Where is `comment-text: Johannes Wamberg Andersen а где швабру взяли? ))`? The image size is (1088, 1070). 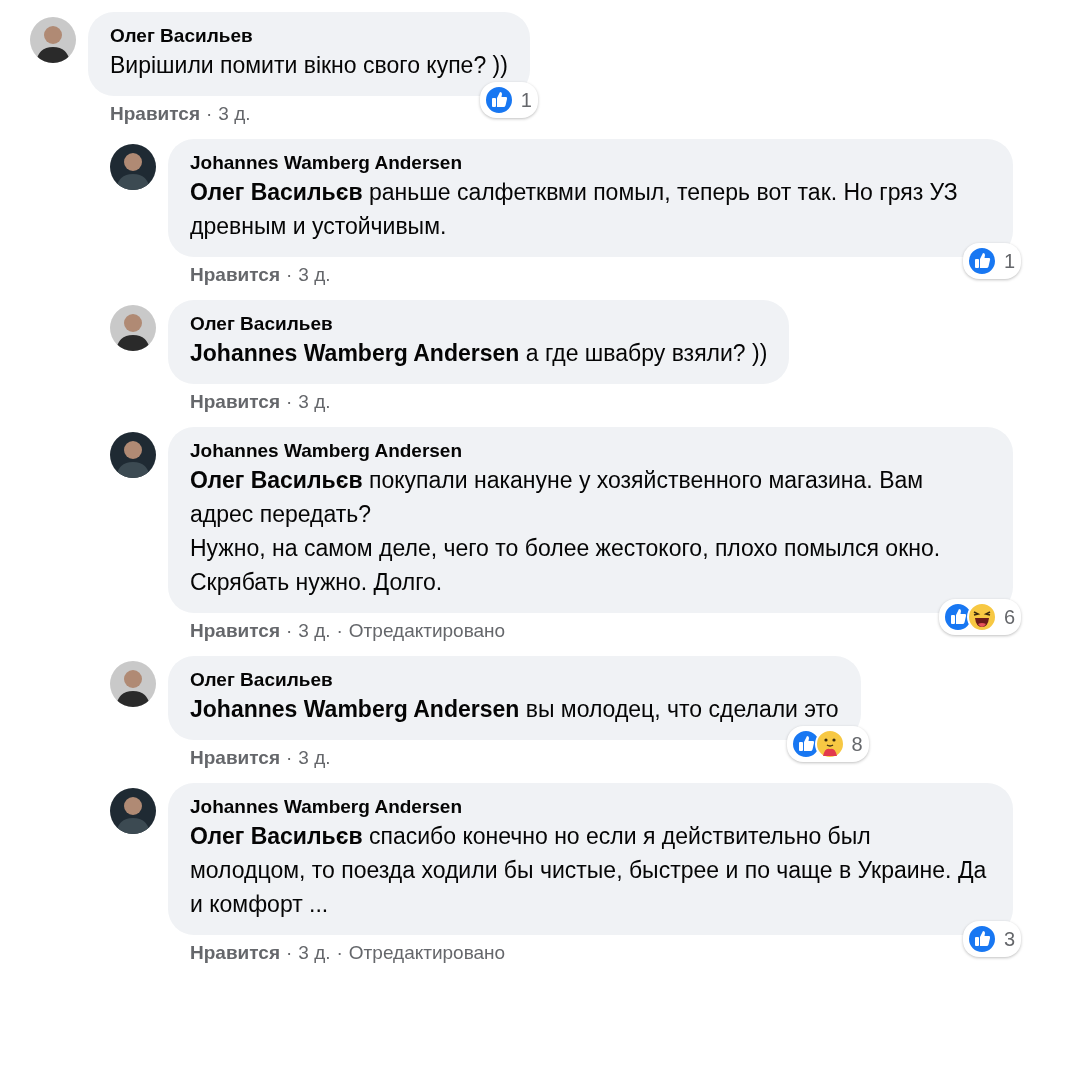
comment-text: Johannes Wamberg Andersen а где швабру взяли? )) is located at coordinates (479, 353).